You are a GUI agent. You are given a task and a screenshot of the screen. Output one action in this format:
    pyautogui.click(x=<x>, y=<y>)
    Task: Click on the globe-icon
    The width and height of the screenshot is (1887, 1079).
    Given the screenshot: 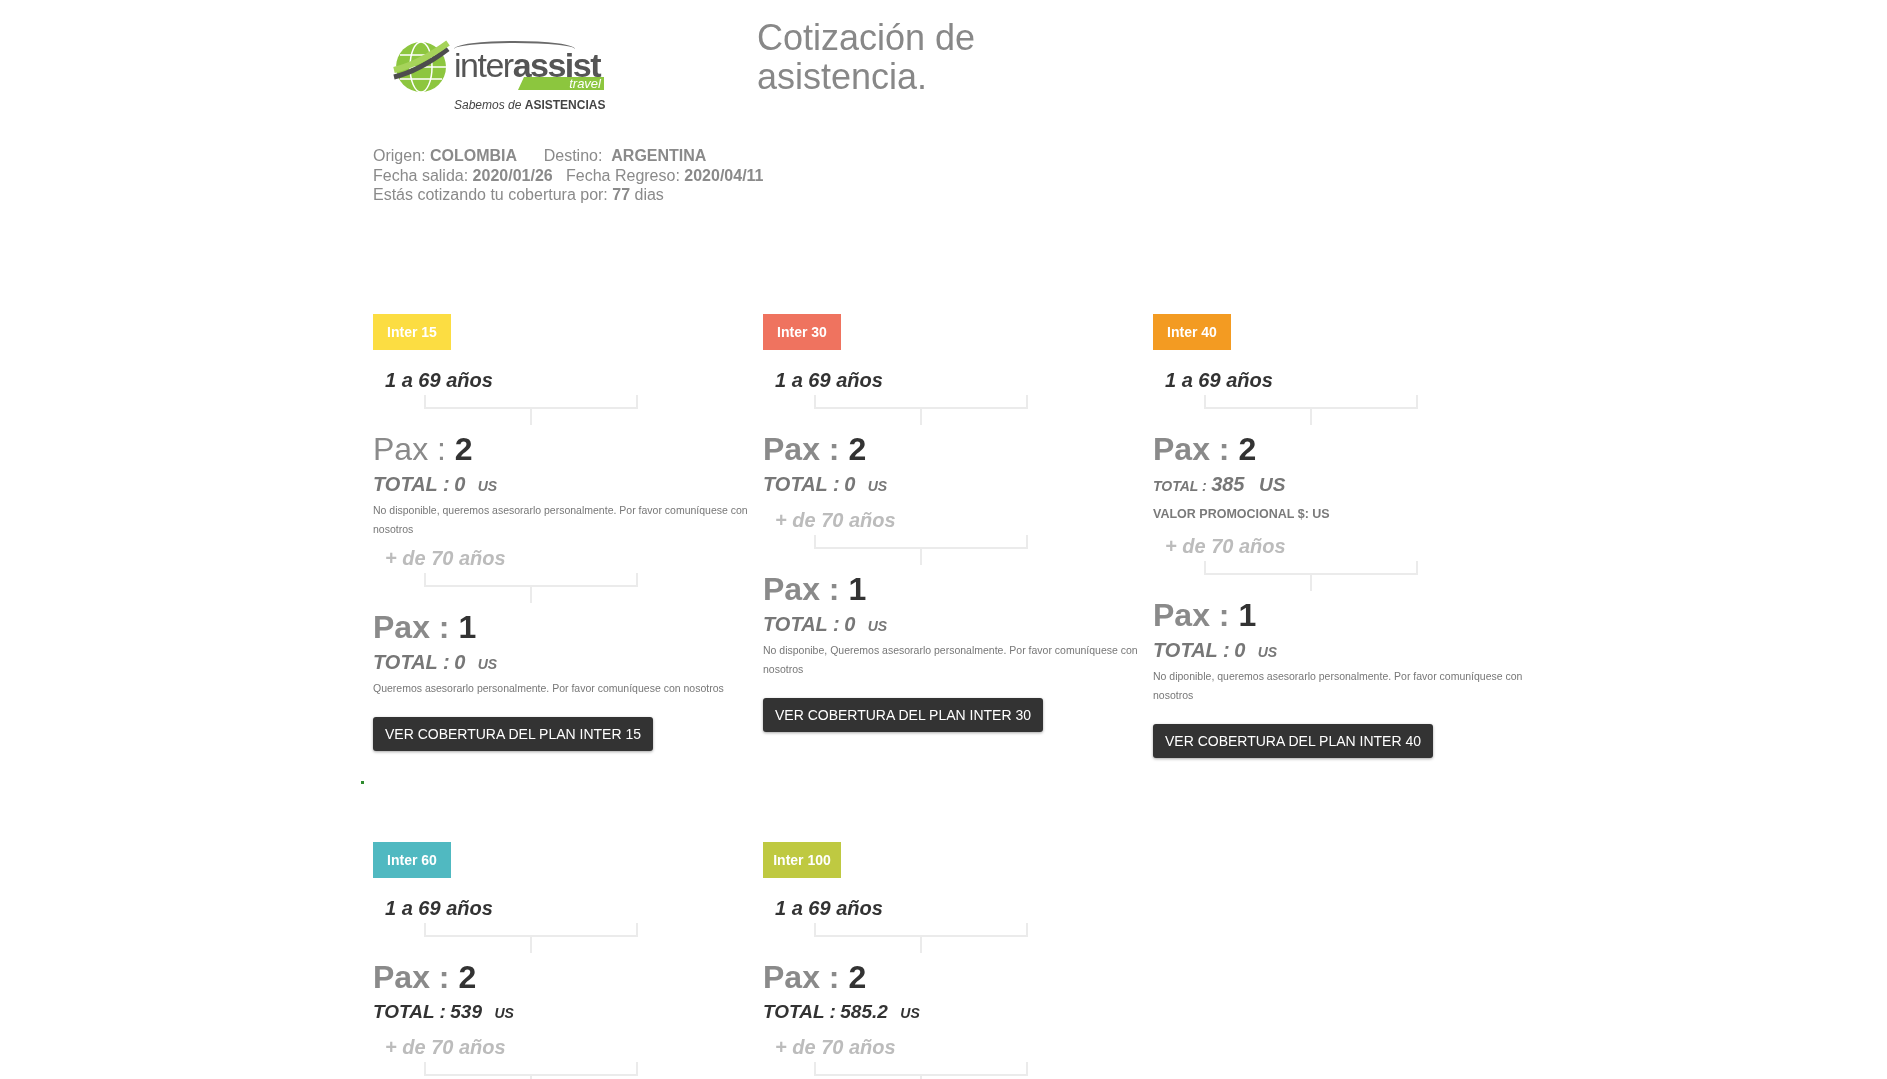 What is the action you would take?
    pyautogui.click(x=421, y=67)
    